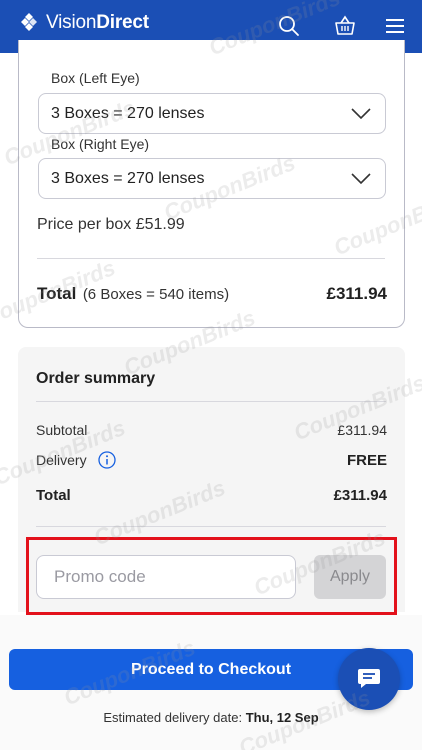 This screenshot has width=422, height=750. Describe the element at coordinates (166, 577) in the screenshot. I see `promo-code-input` at that location.